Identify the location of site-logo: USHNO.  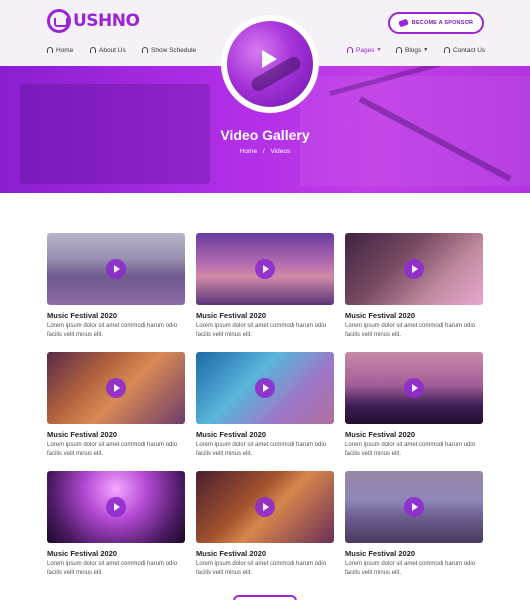
(93, 21).